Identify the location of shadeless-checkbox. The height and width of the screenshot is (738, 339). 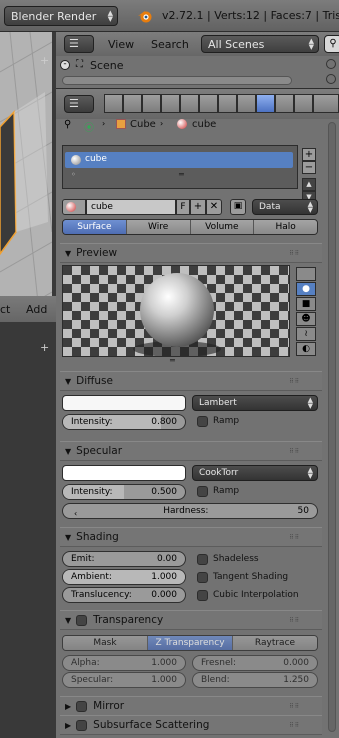
(202, 559).